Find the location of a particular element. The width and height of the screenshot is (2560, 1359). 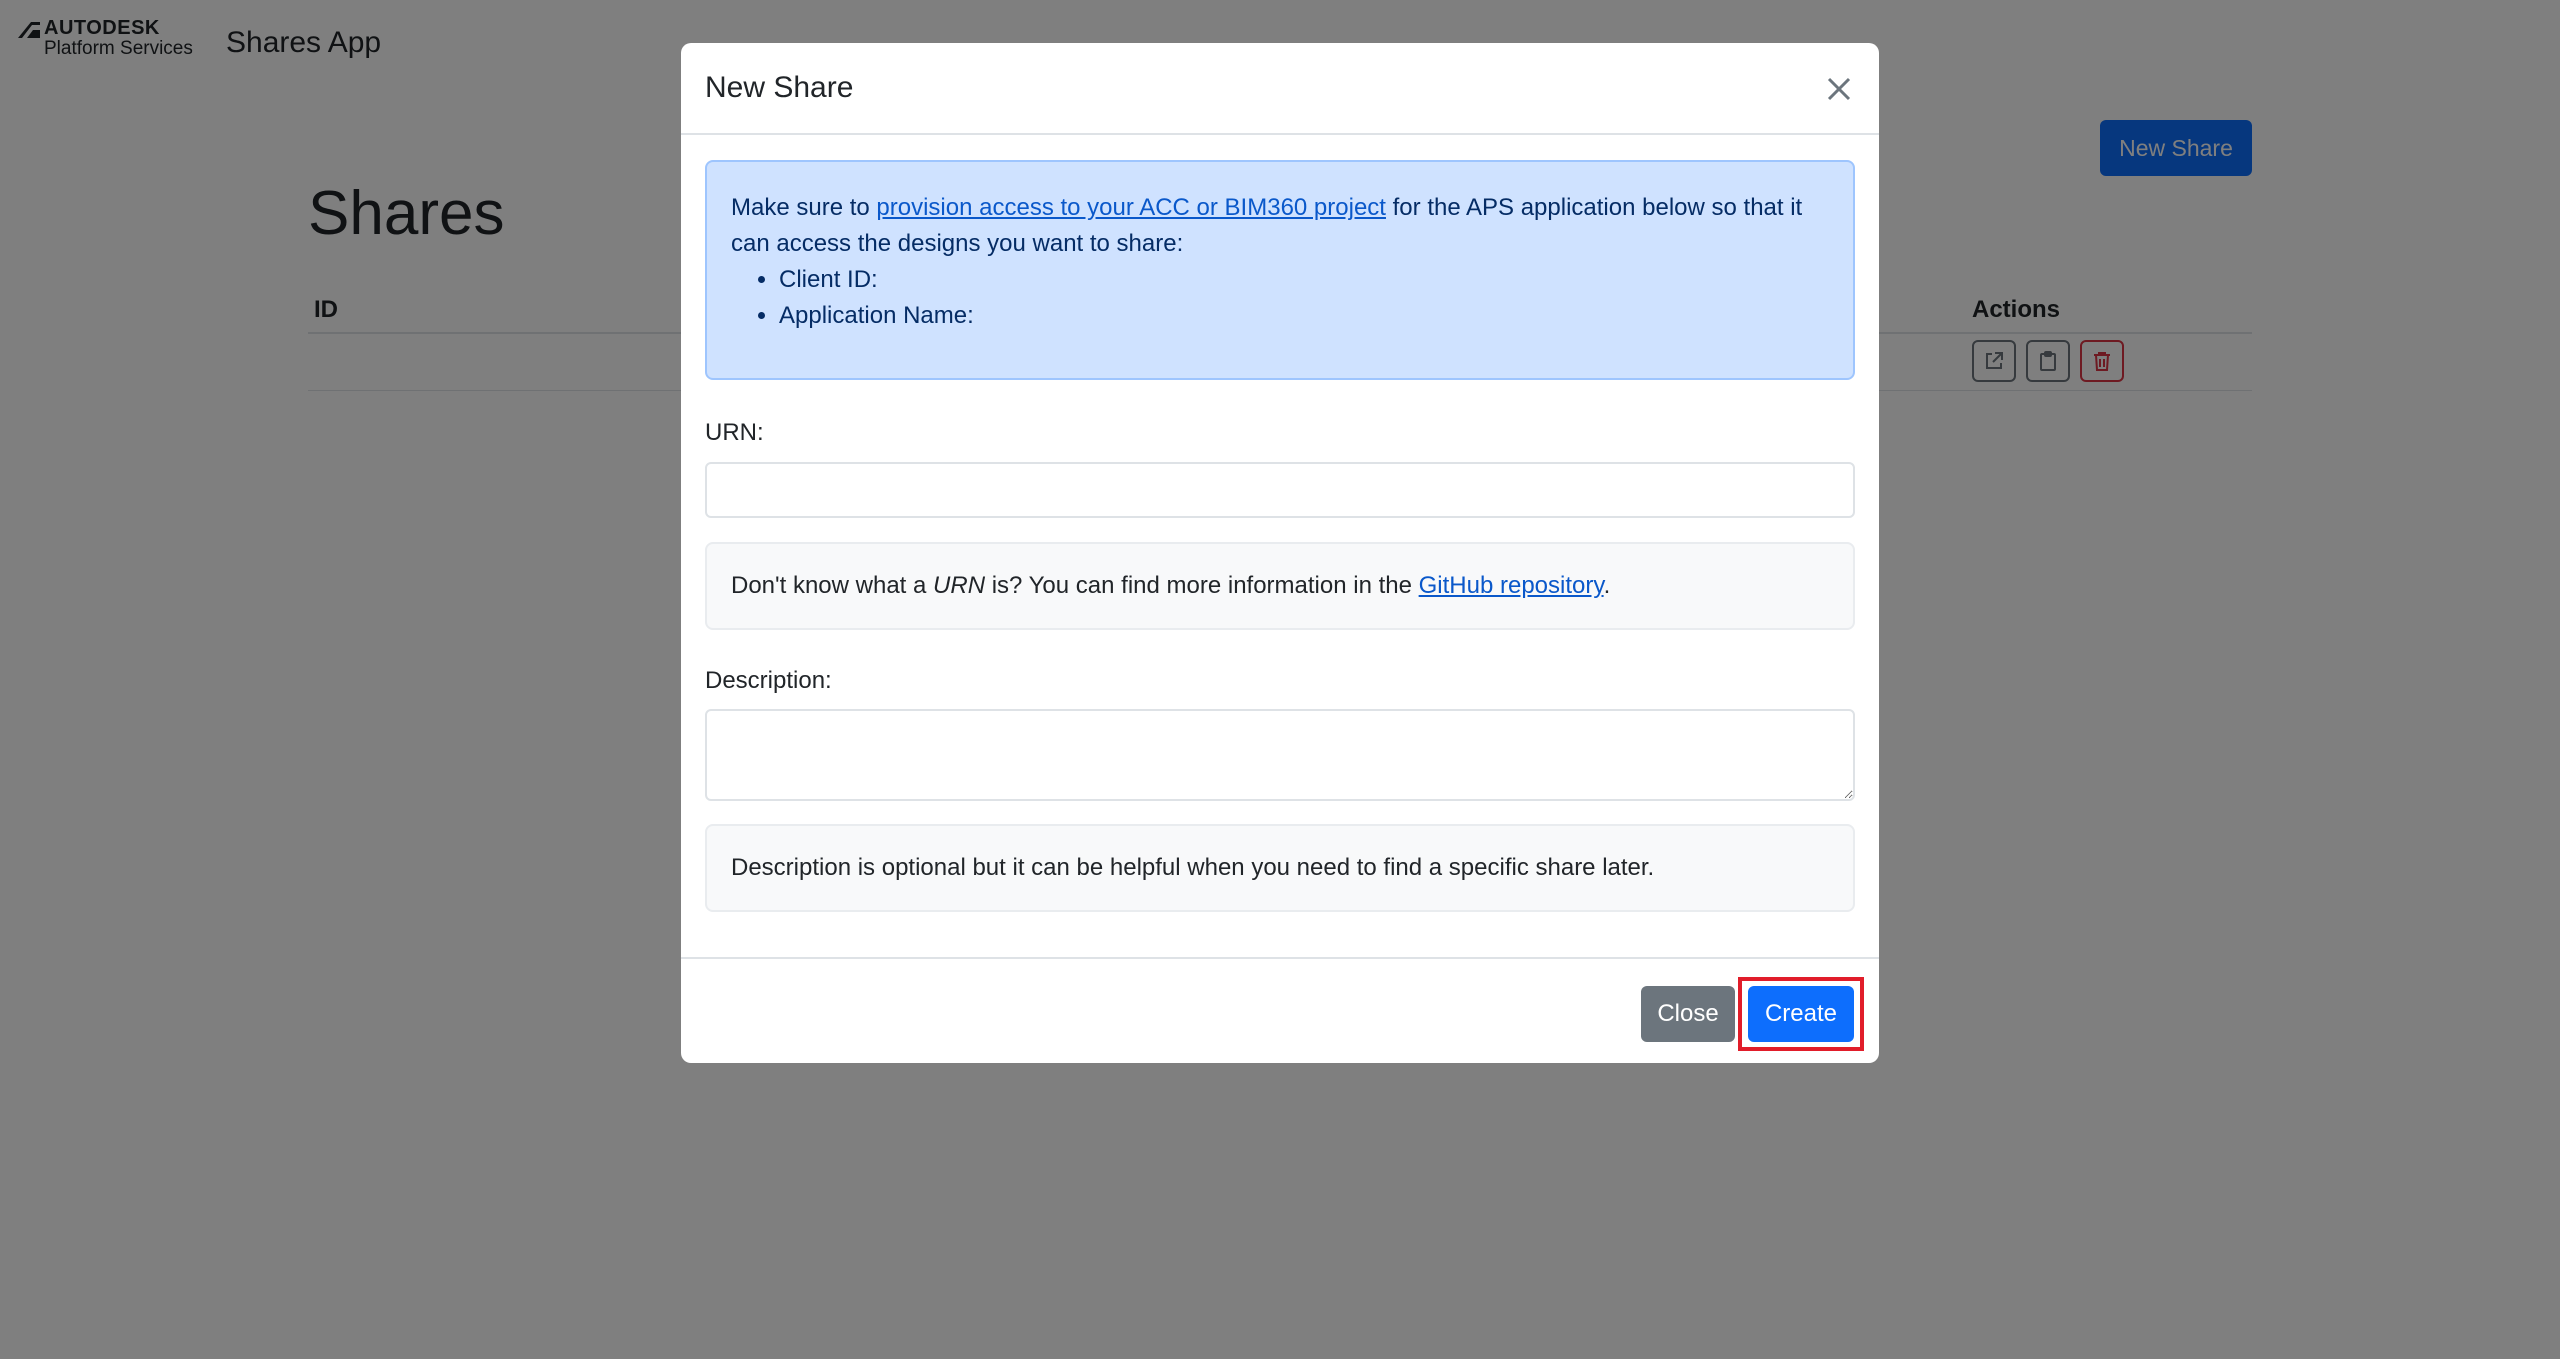

close-icon is located at coordinates (1839, 89).